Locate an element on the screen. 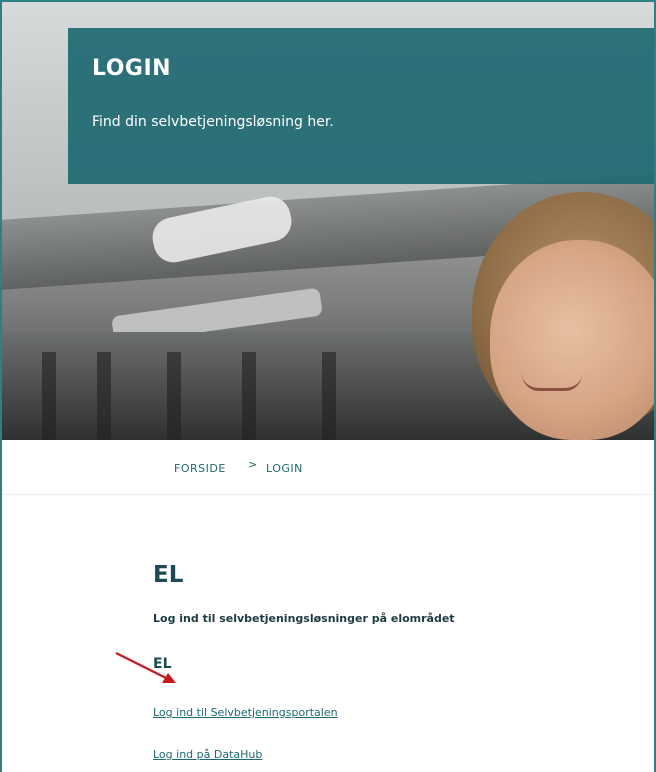 This screenshot has width=656, height=772. datahub-link: Log ind på DataHub is located at coordinates (207, 754).